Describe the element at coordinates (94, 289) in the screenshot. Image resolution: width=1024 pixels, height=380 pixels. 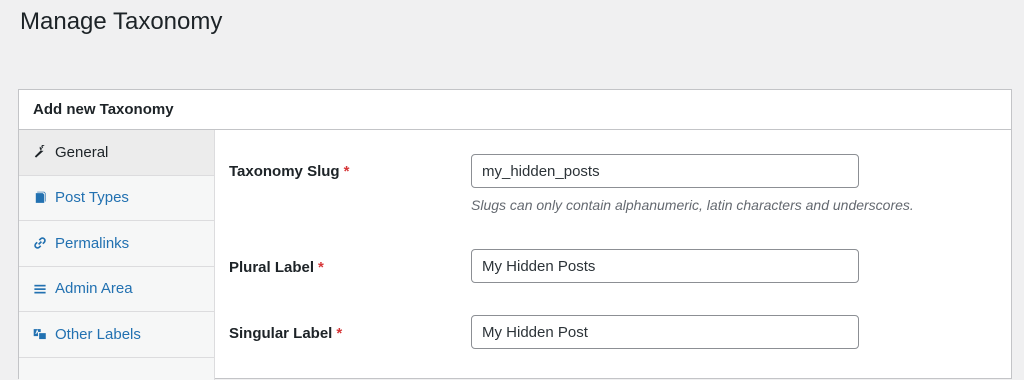
I see `tab-label: Admin Area` at that location.